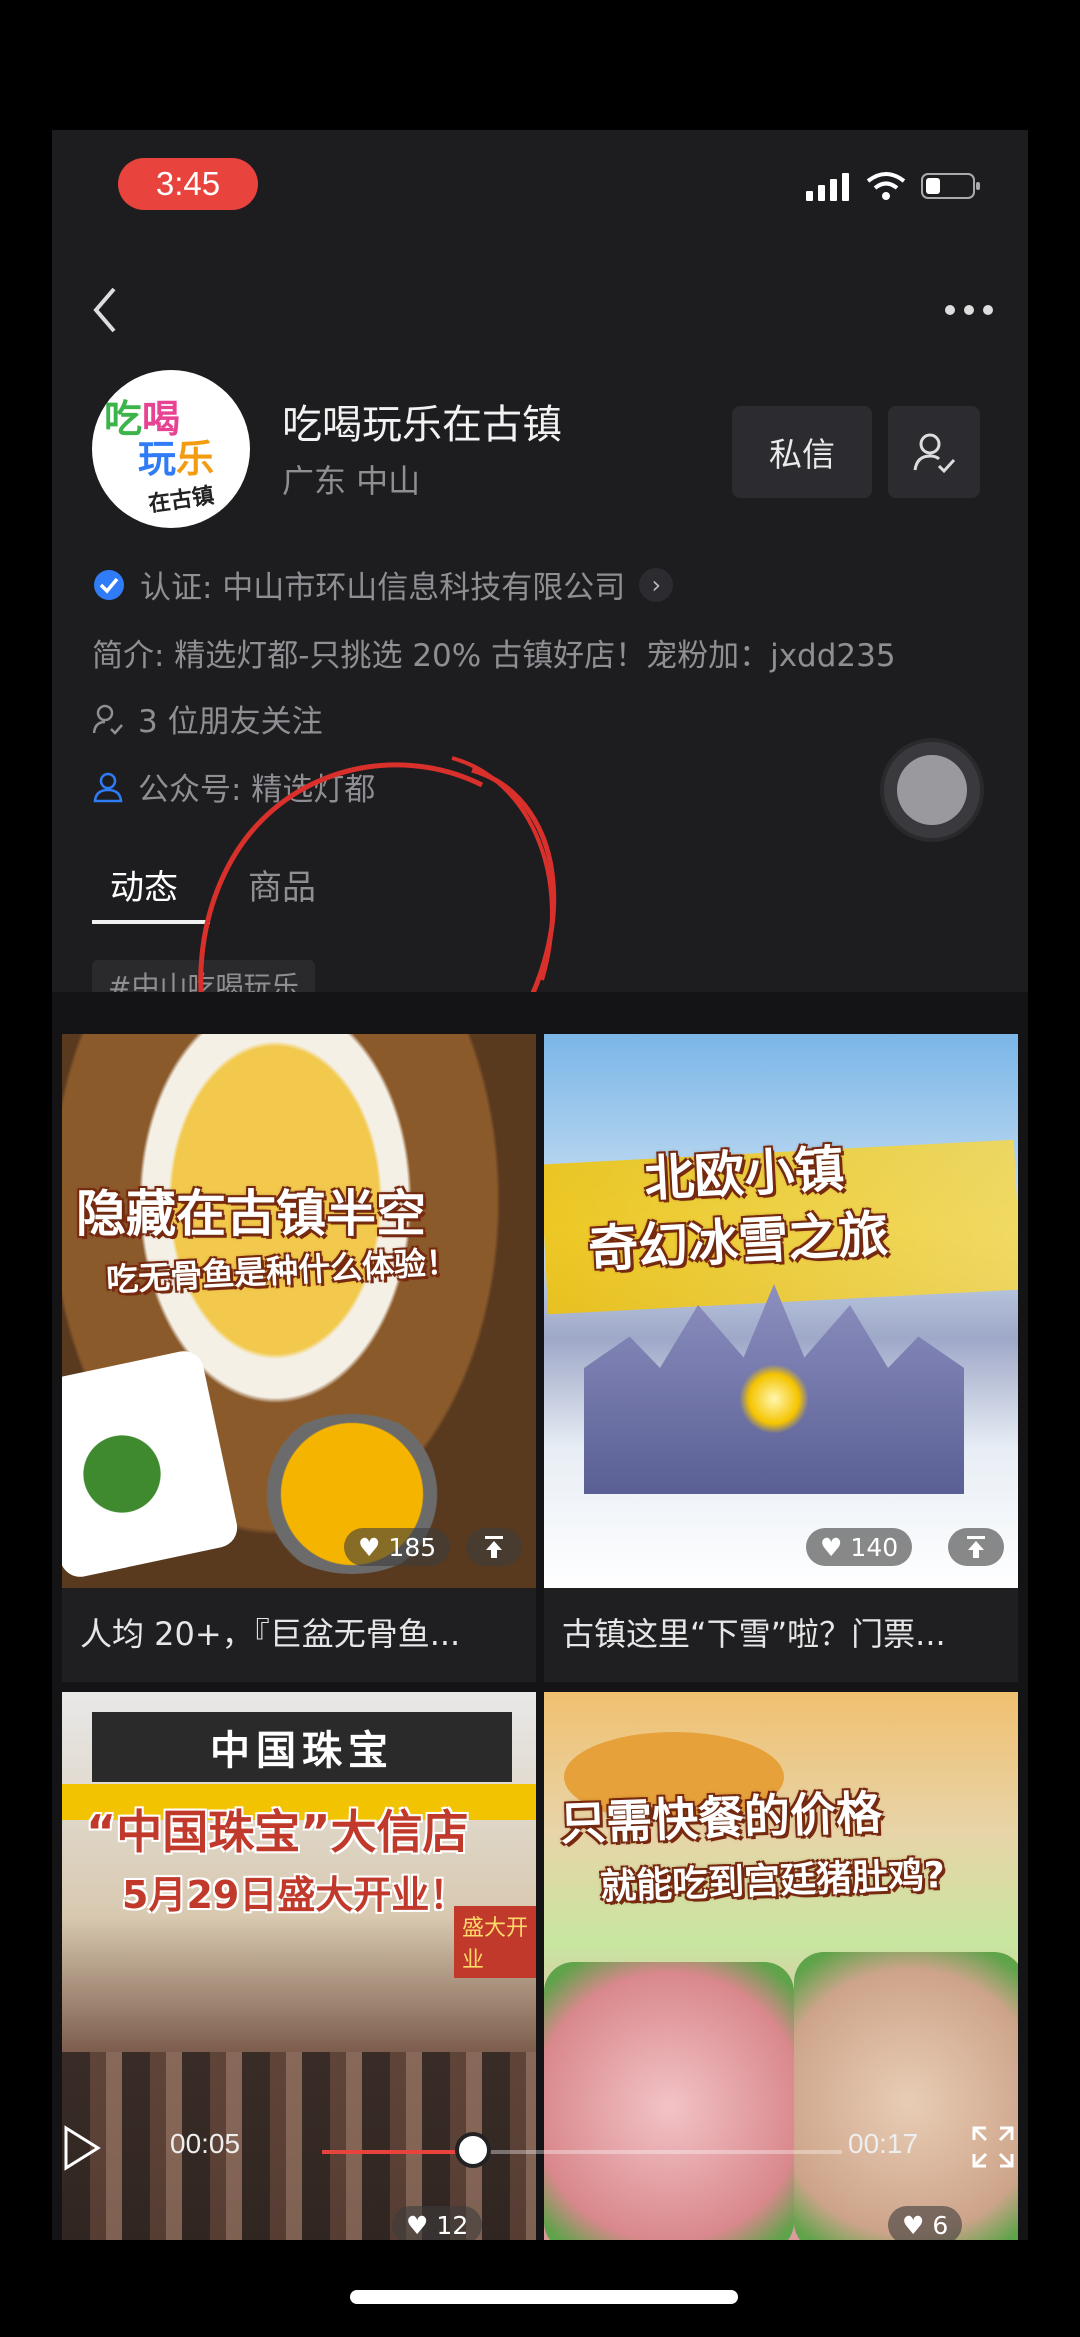 This screenshot has height=2337, width=1080. Describe the element at coordinates (781, 1311) in the screenshot. I see `post-thumbnail: 北欧小镇 奇幻冰雪之旅 ♥ 140` at that location.